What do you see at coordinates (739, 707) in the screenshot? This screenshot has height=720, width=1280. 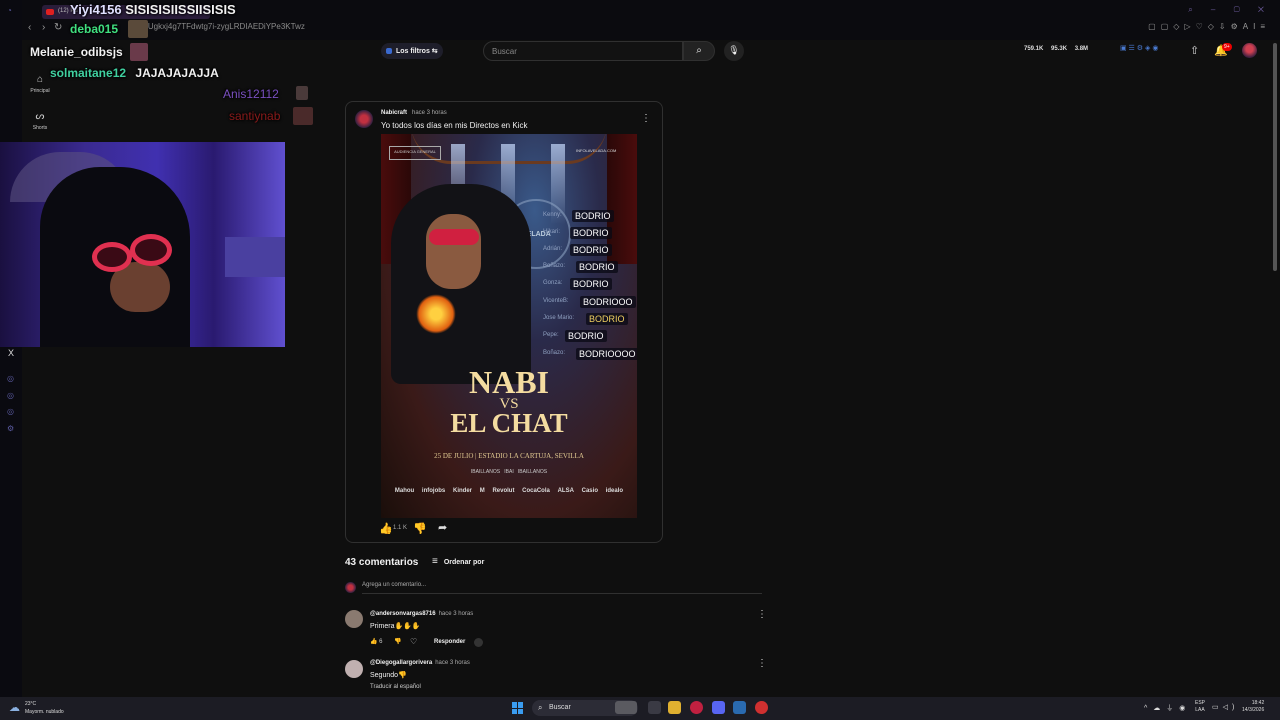 I see `steam-icon` at bounding box center [739, 707].